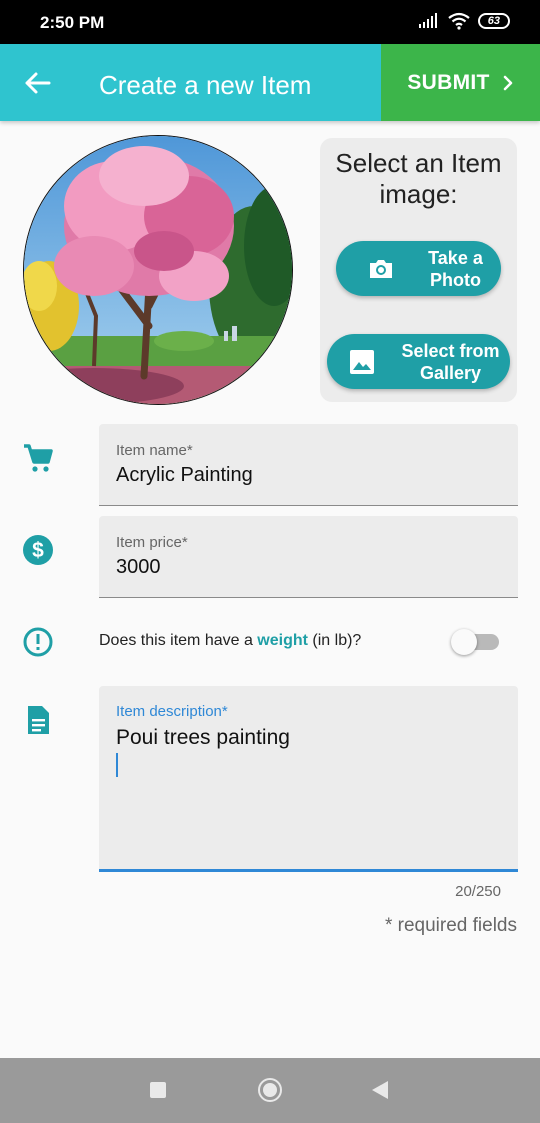 Image resolution: width=540 pixels, height=1123 pixels. I want to click on text-cursor, so click(117, 765).